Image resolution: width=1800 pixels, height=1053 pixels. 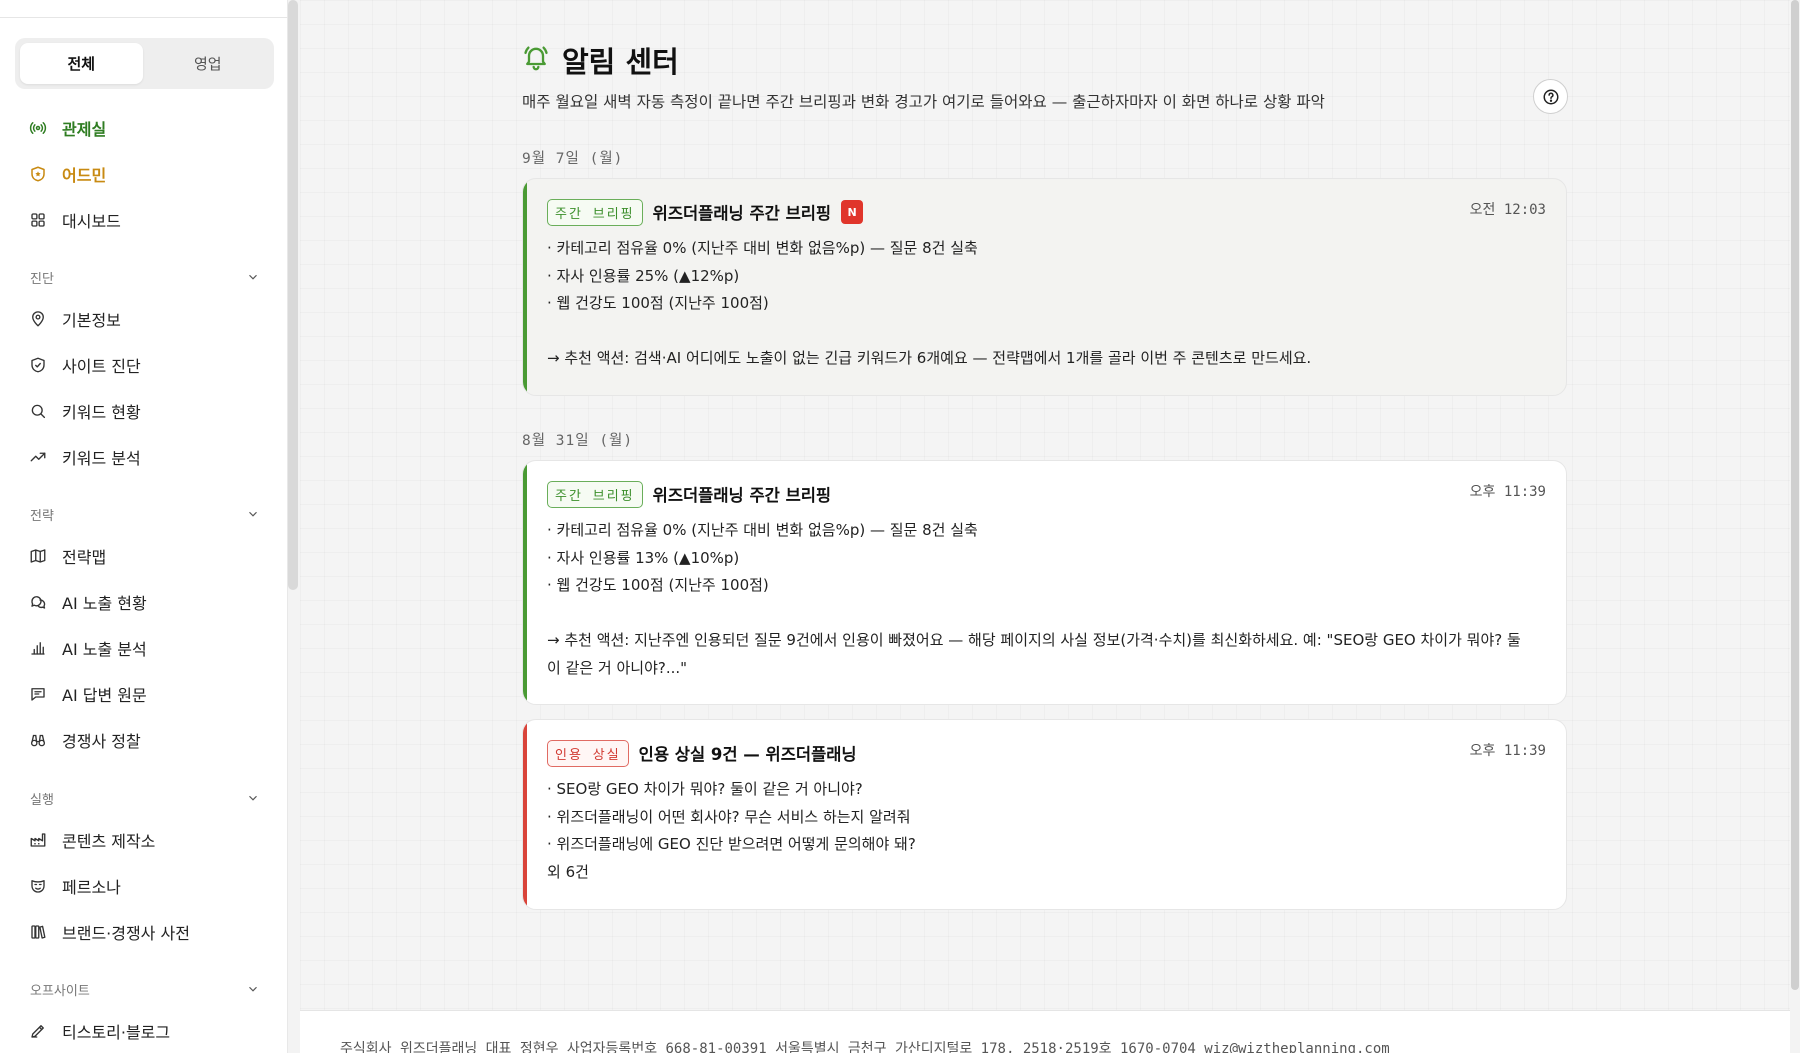 I want to click on sidebar-item-brand-dictionary: 브랜드·경쟁사 사전, so click(x=148, y=932).